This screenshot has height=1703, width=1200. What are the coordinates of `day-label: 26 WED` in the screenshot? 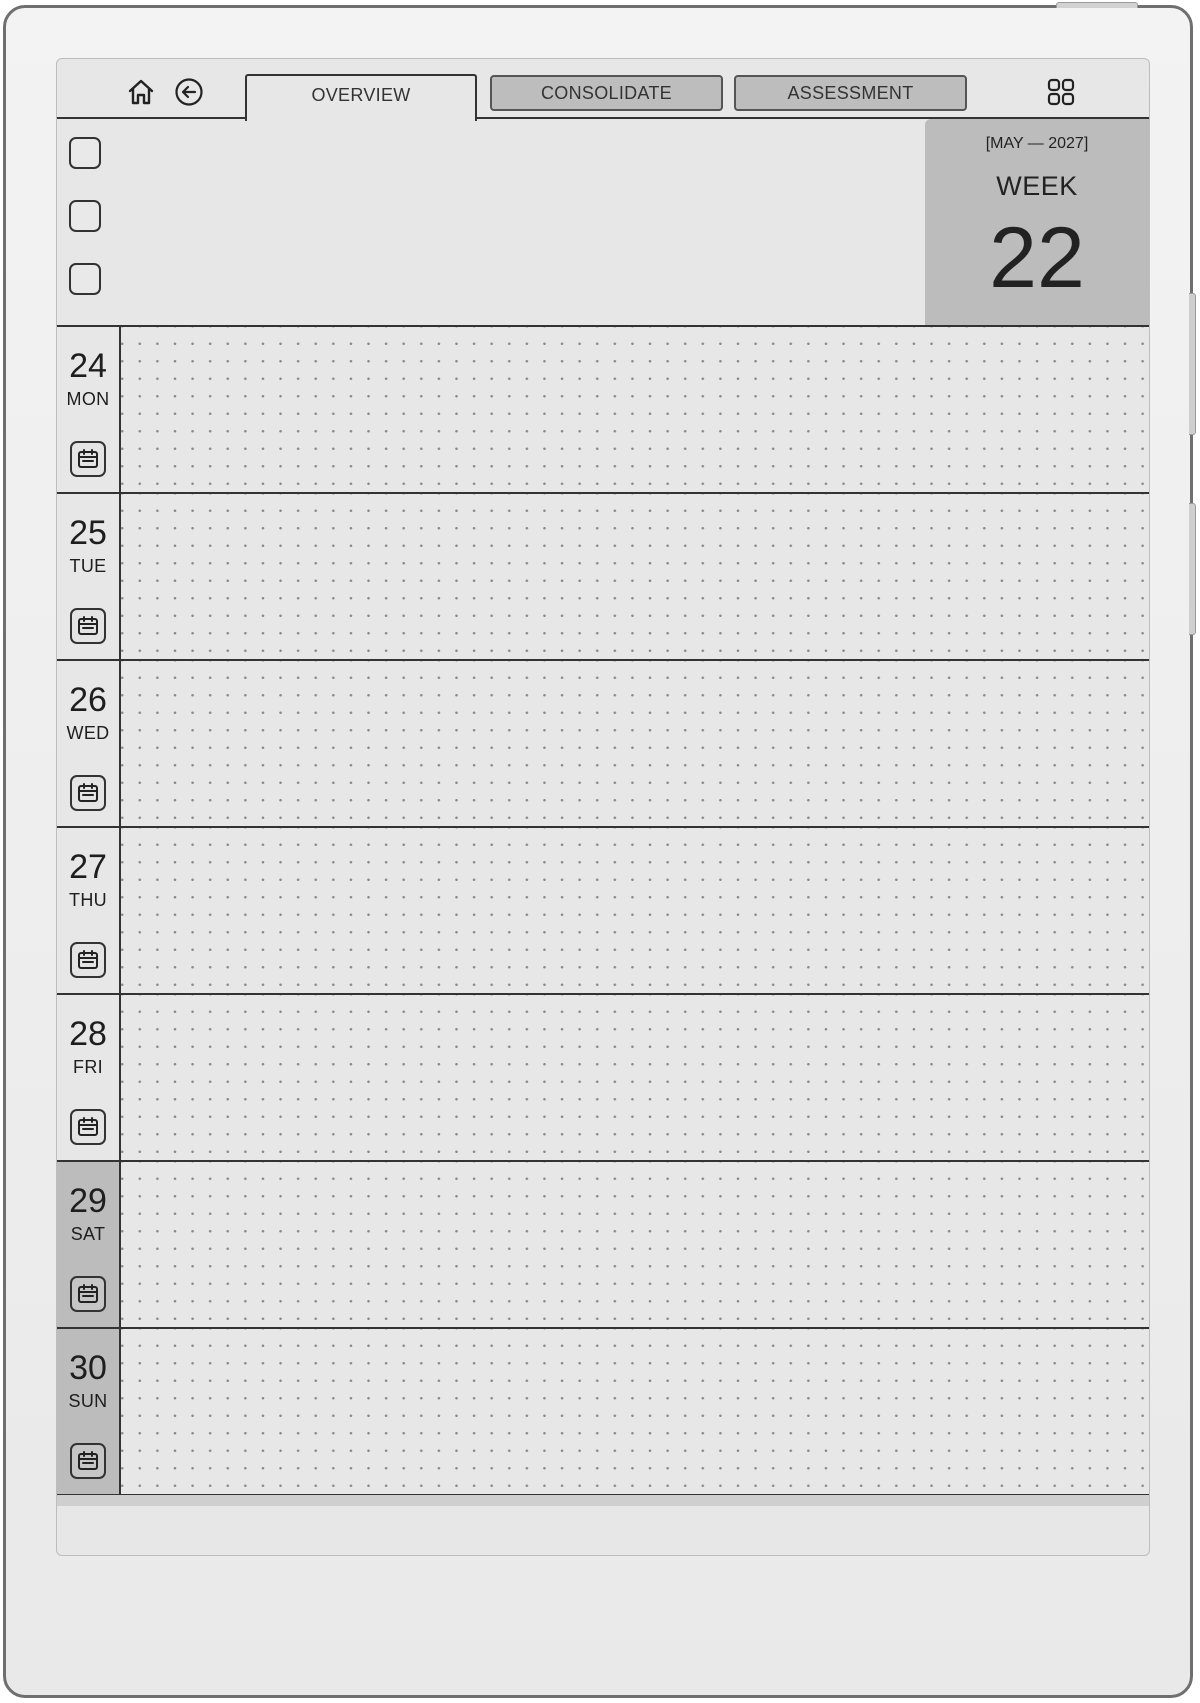 It's located at (89, 743).